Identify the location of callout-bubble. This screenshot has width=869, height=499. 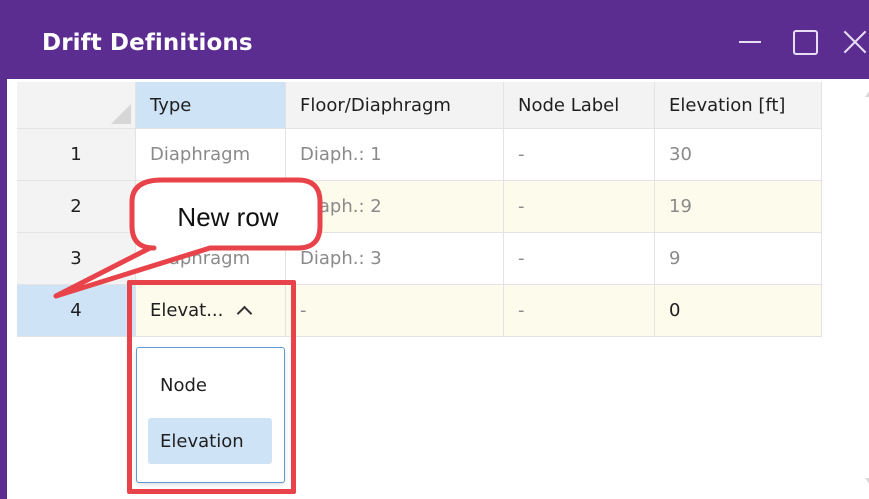
(188, 238).